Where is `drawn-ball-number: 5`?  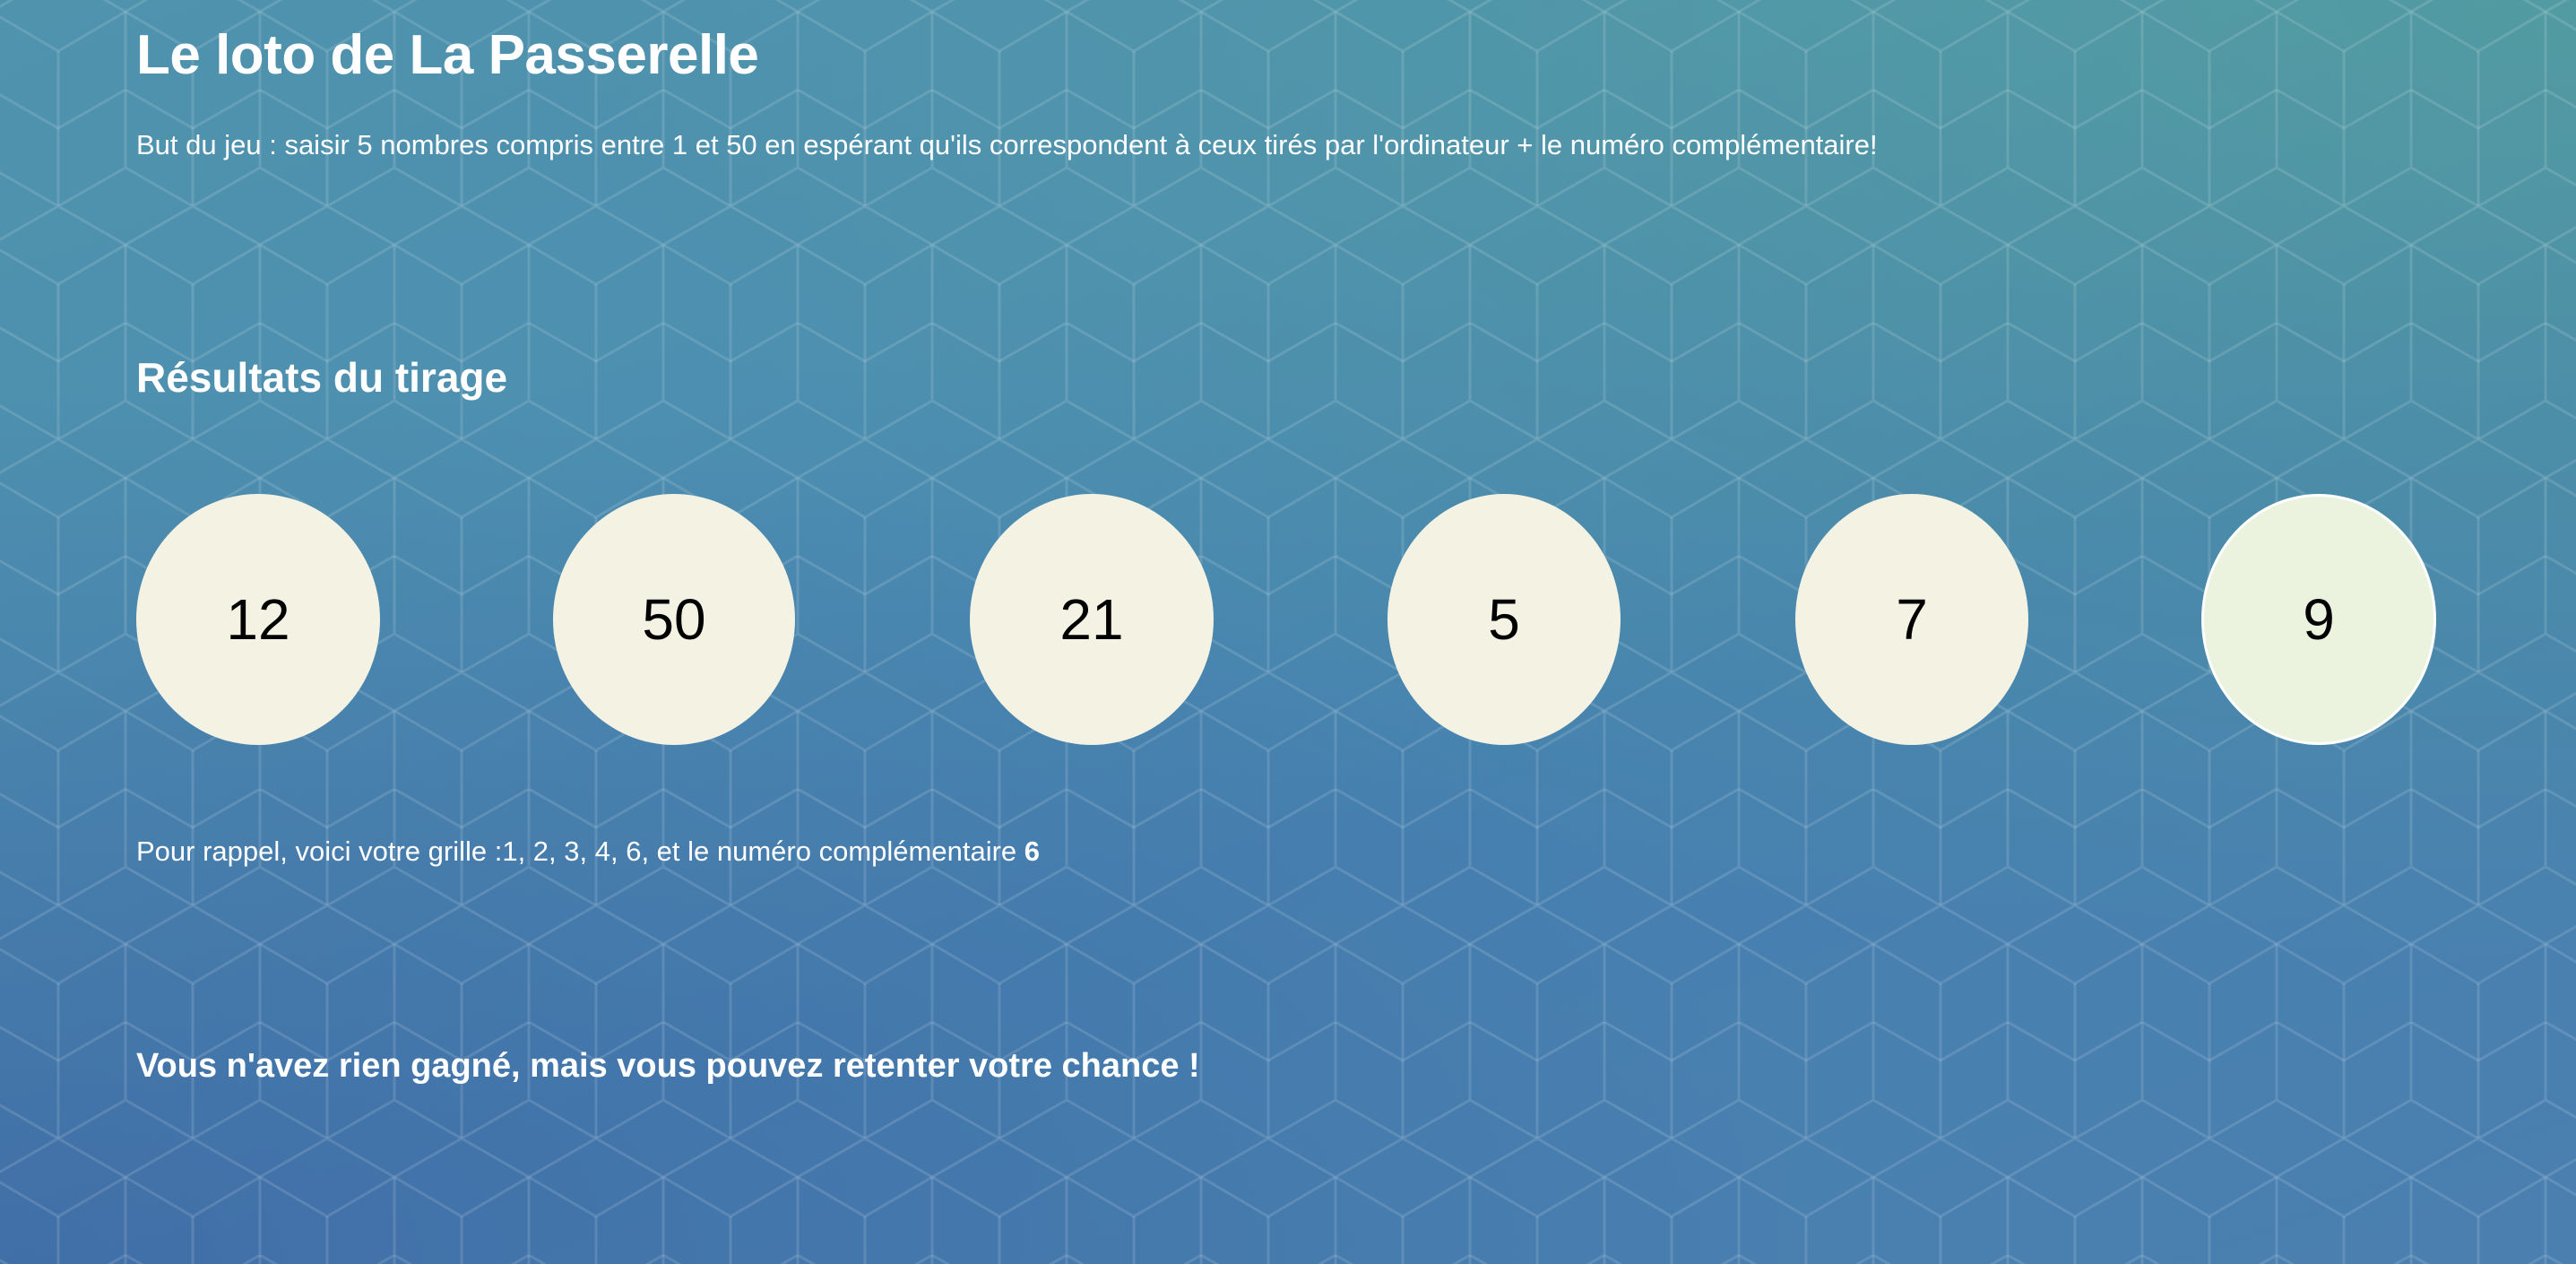
drawn-ball-number: 5 is located at coordinates (1504, 619).